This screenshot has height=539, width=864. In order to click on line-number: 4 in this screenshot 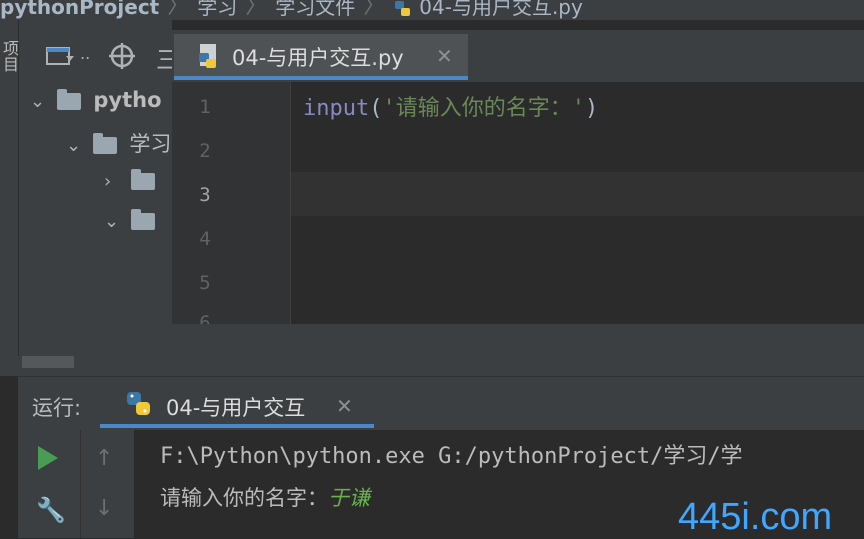, I will do `click(205, 239)`.